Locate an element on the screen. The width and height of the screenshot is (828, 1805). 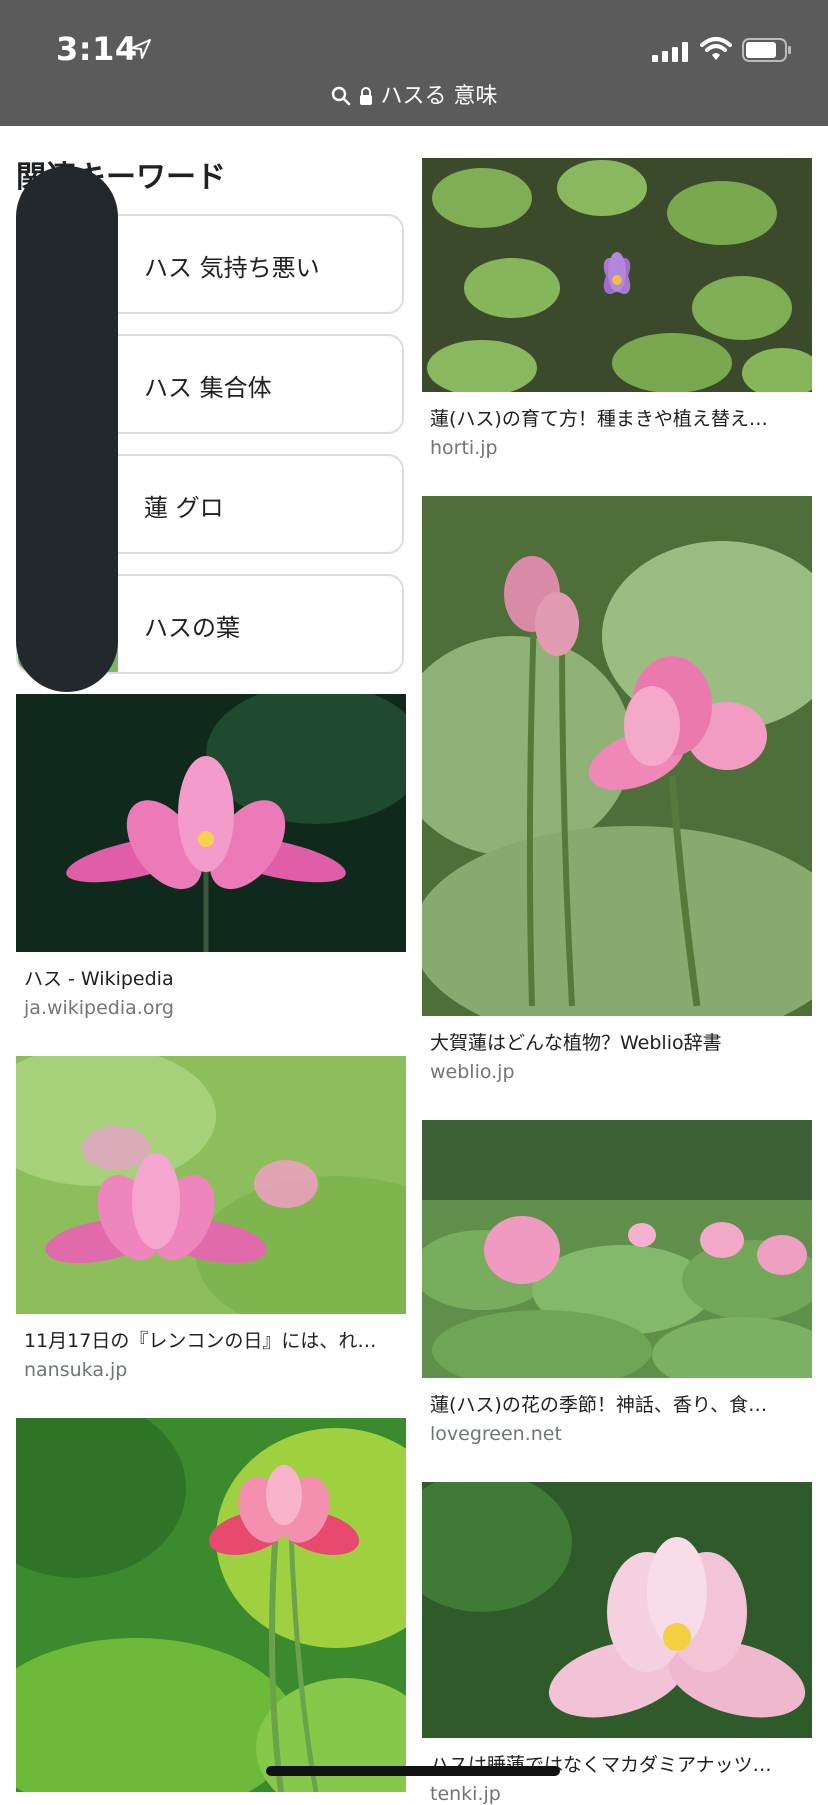
image-result-card: 11月17日の『レンコンの日』には、れ… nansuka.jp is located at coordinates (211, 1218).